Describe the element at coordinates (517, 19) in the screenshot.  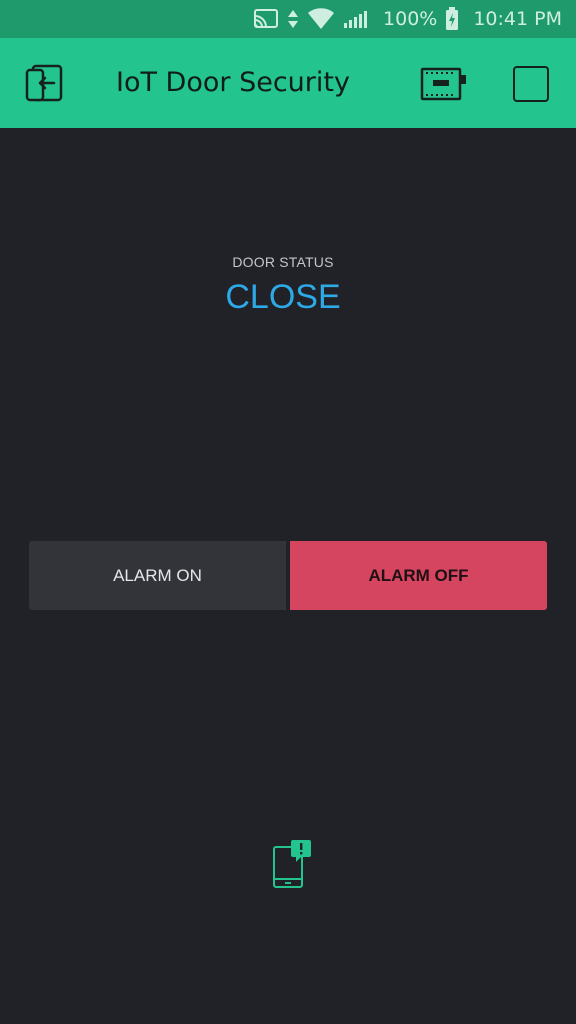
I see `clock: 10:41 PM` at that location.